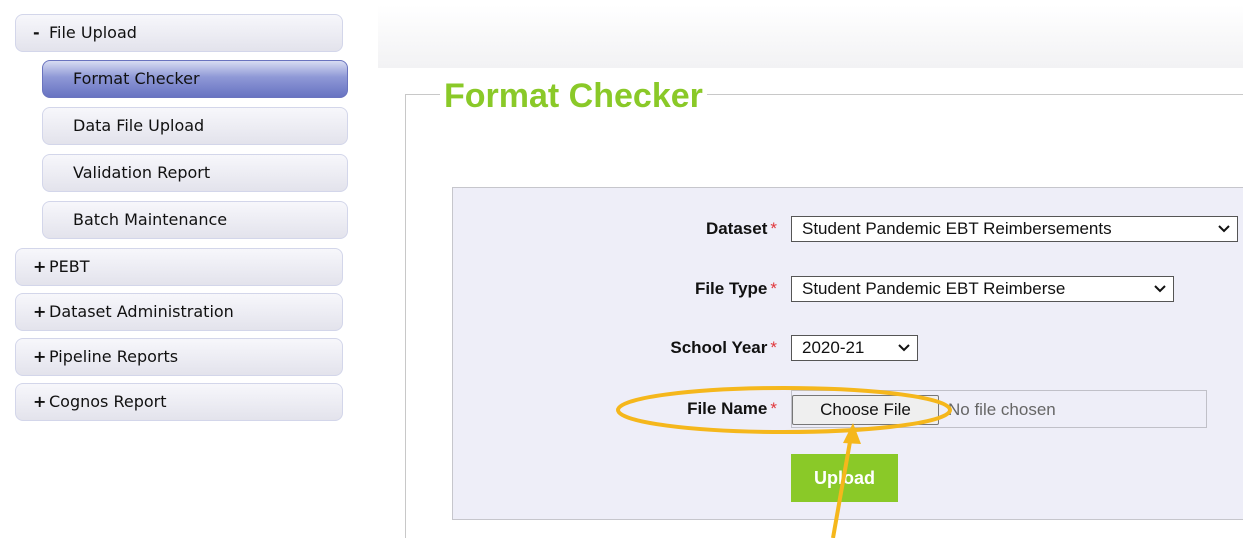 The height and width of the screenshot is (538, 1243). I want to click on sidebar-item-pebt: + PEBT, so click(179, 267).